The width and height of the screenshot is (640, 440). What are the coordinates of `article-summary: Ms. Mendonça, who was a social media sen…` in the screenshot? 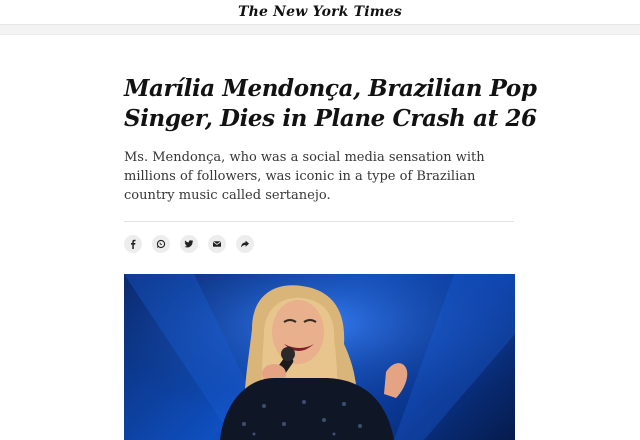 It's located at (304, 176).